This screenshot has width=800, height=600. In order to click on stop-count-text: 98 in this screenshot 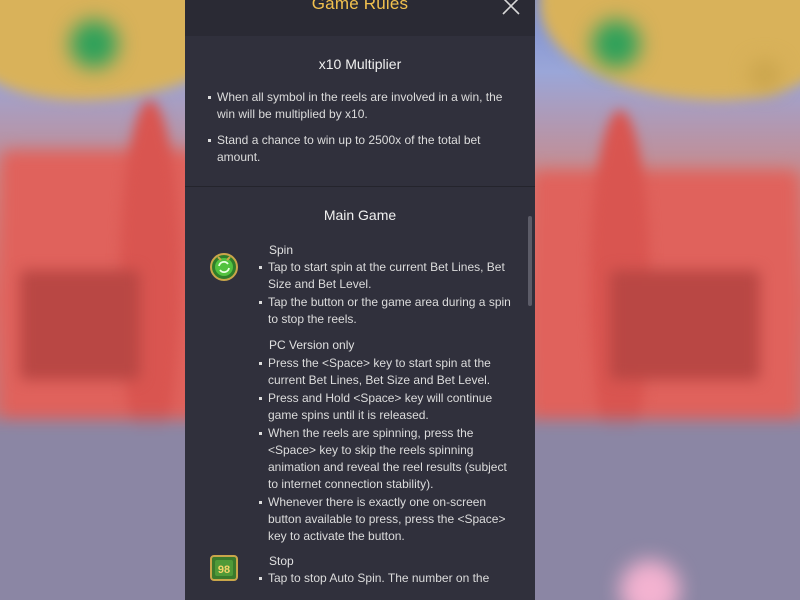, I will do `click(224, 570)`.